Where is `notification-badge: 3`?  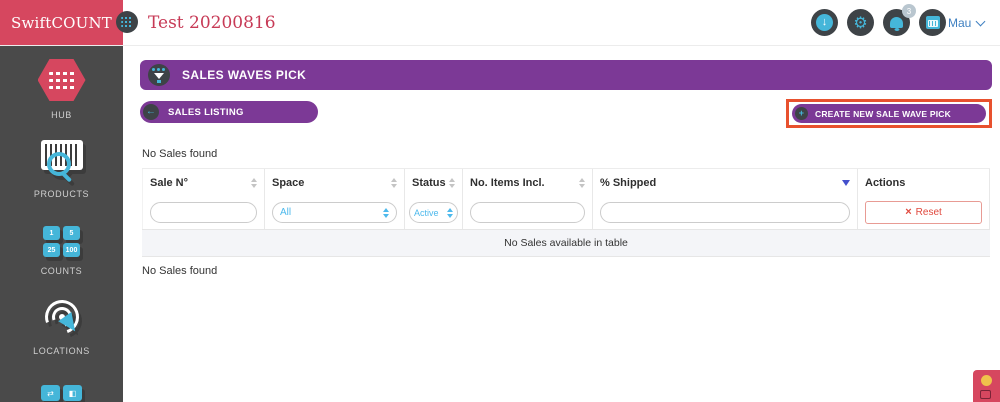
notification-badge: 3 is located at coordinates (909, 11).